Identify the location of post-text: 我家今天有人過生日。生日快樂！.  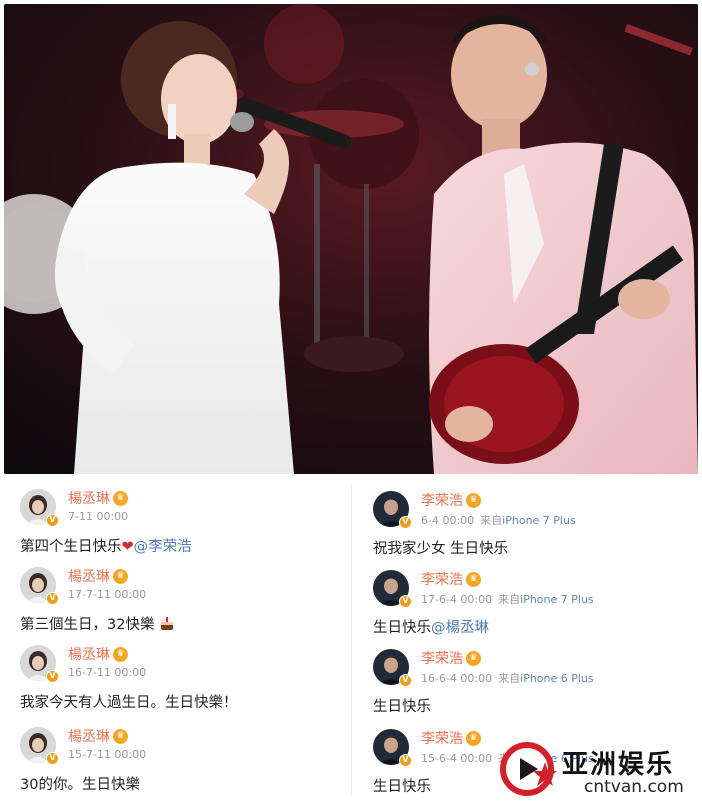
(129, 703).